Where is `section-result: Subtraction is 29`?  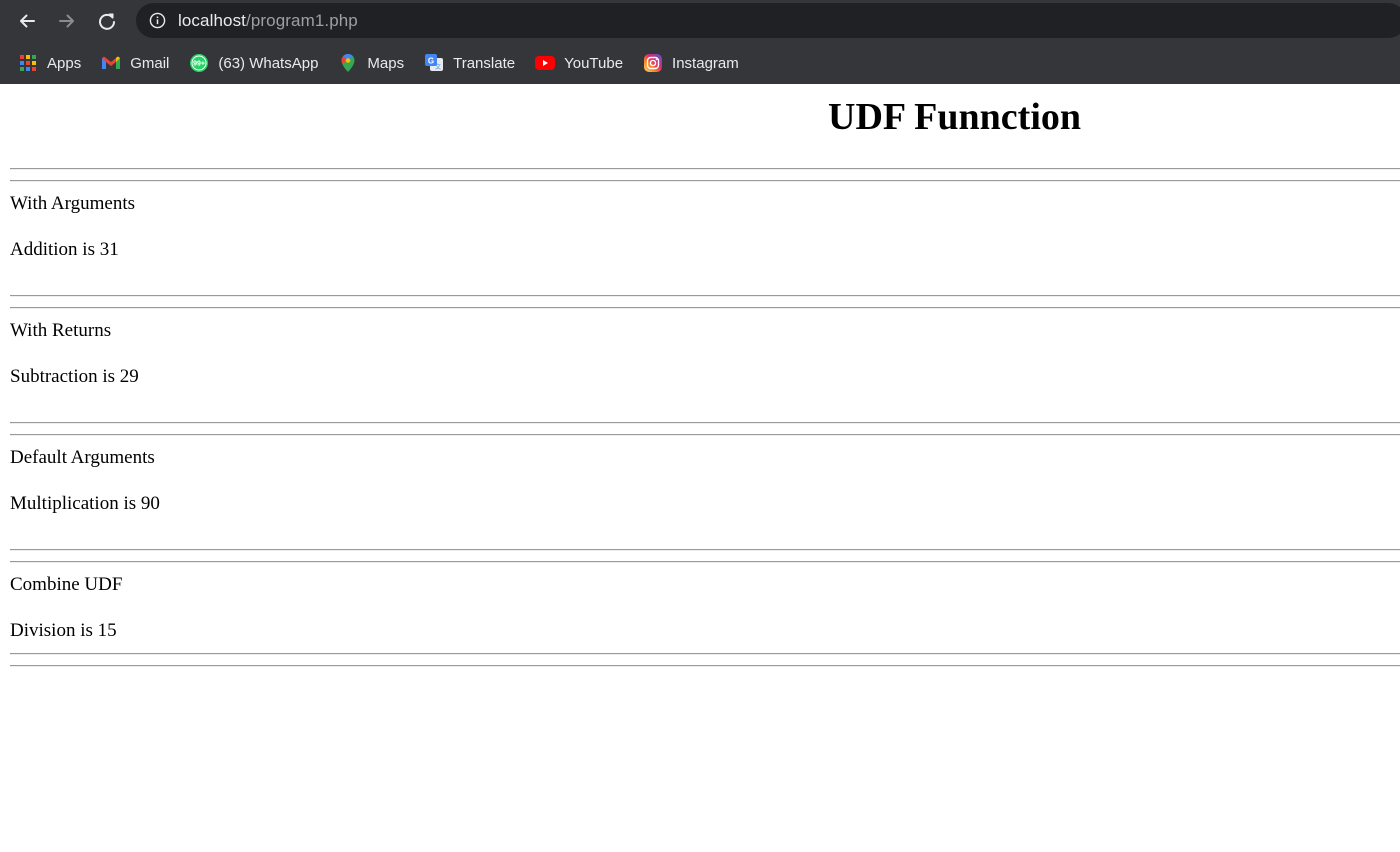
section-result: Subtraction is 29 is located at coordinates (74, 376).